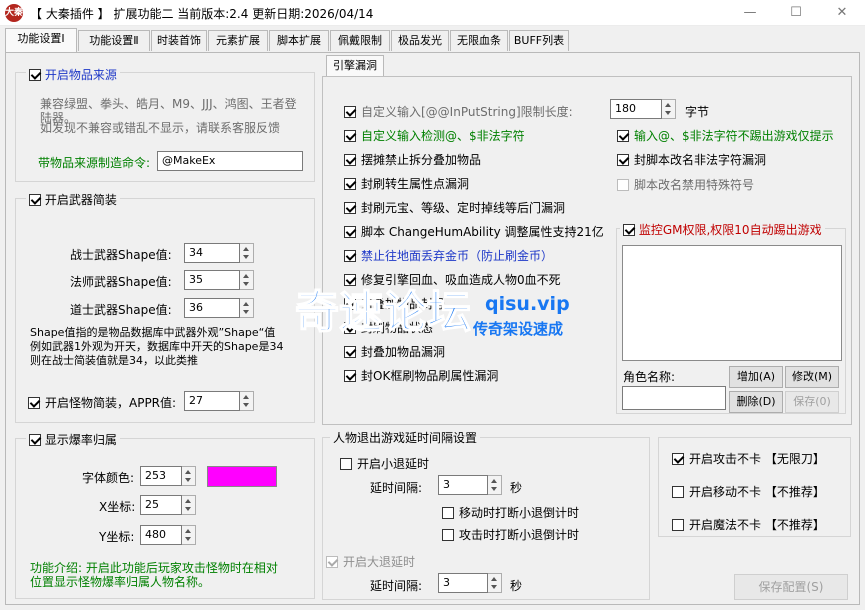 This screenshot has height=610, width=865. Describe the element at coordinates (463, 583) in the screenshot. I see `big-delay-input: 3` at that location.